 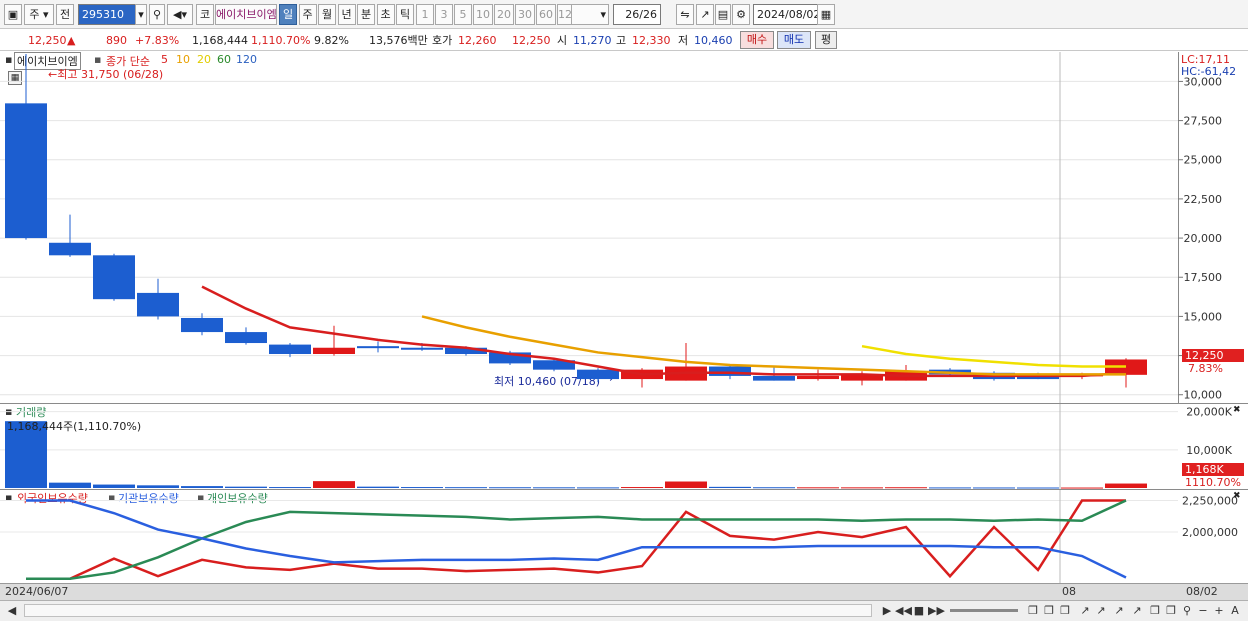 I want to click on layout-icon: ▣, so click(x=13, y=14).